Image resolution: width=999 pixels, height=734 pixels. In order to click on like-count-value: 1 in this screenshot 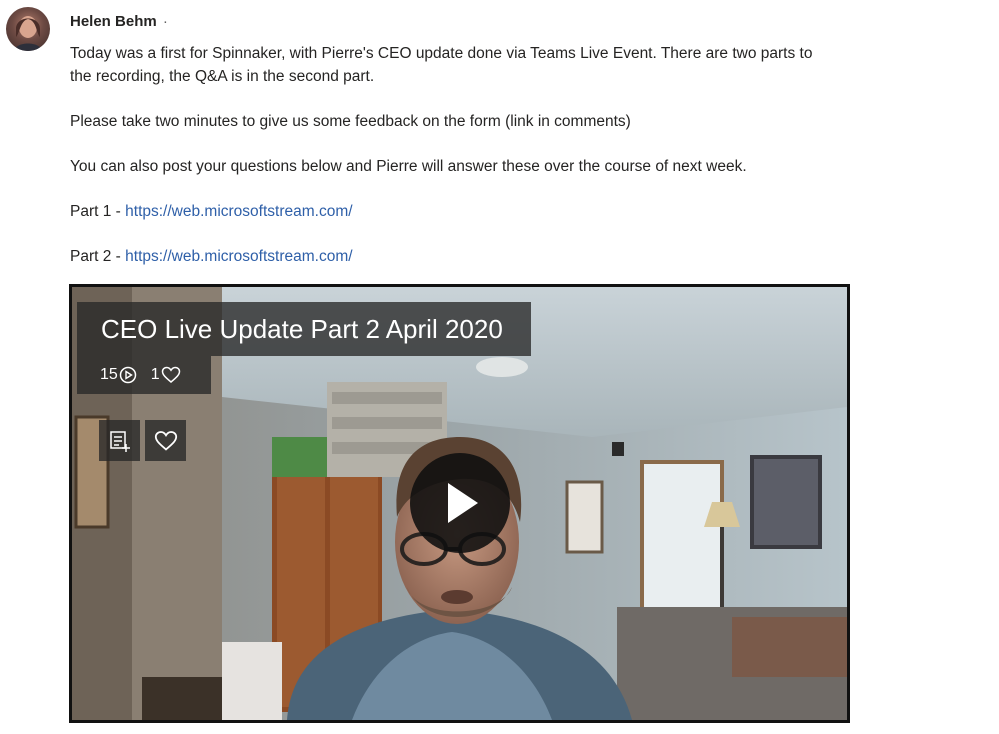, I will do `click(155, 374)`.